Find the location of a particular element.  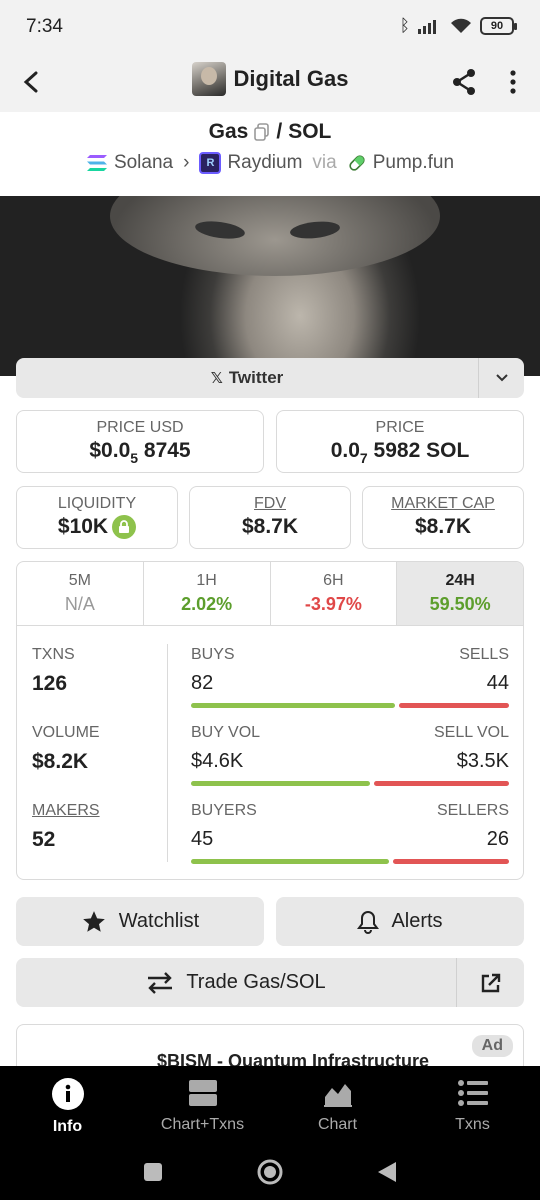

sell-vol-label: SELL VOL is located at coordinates (471, 732).